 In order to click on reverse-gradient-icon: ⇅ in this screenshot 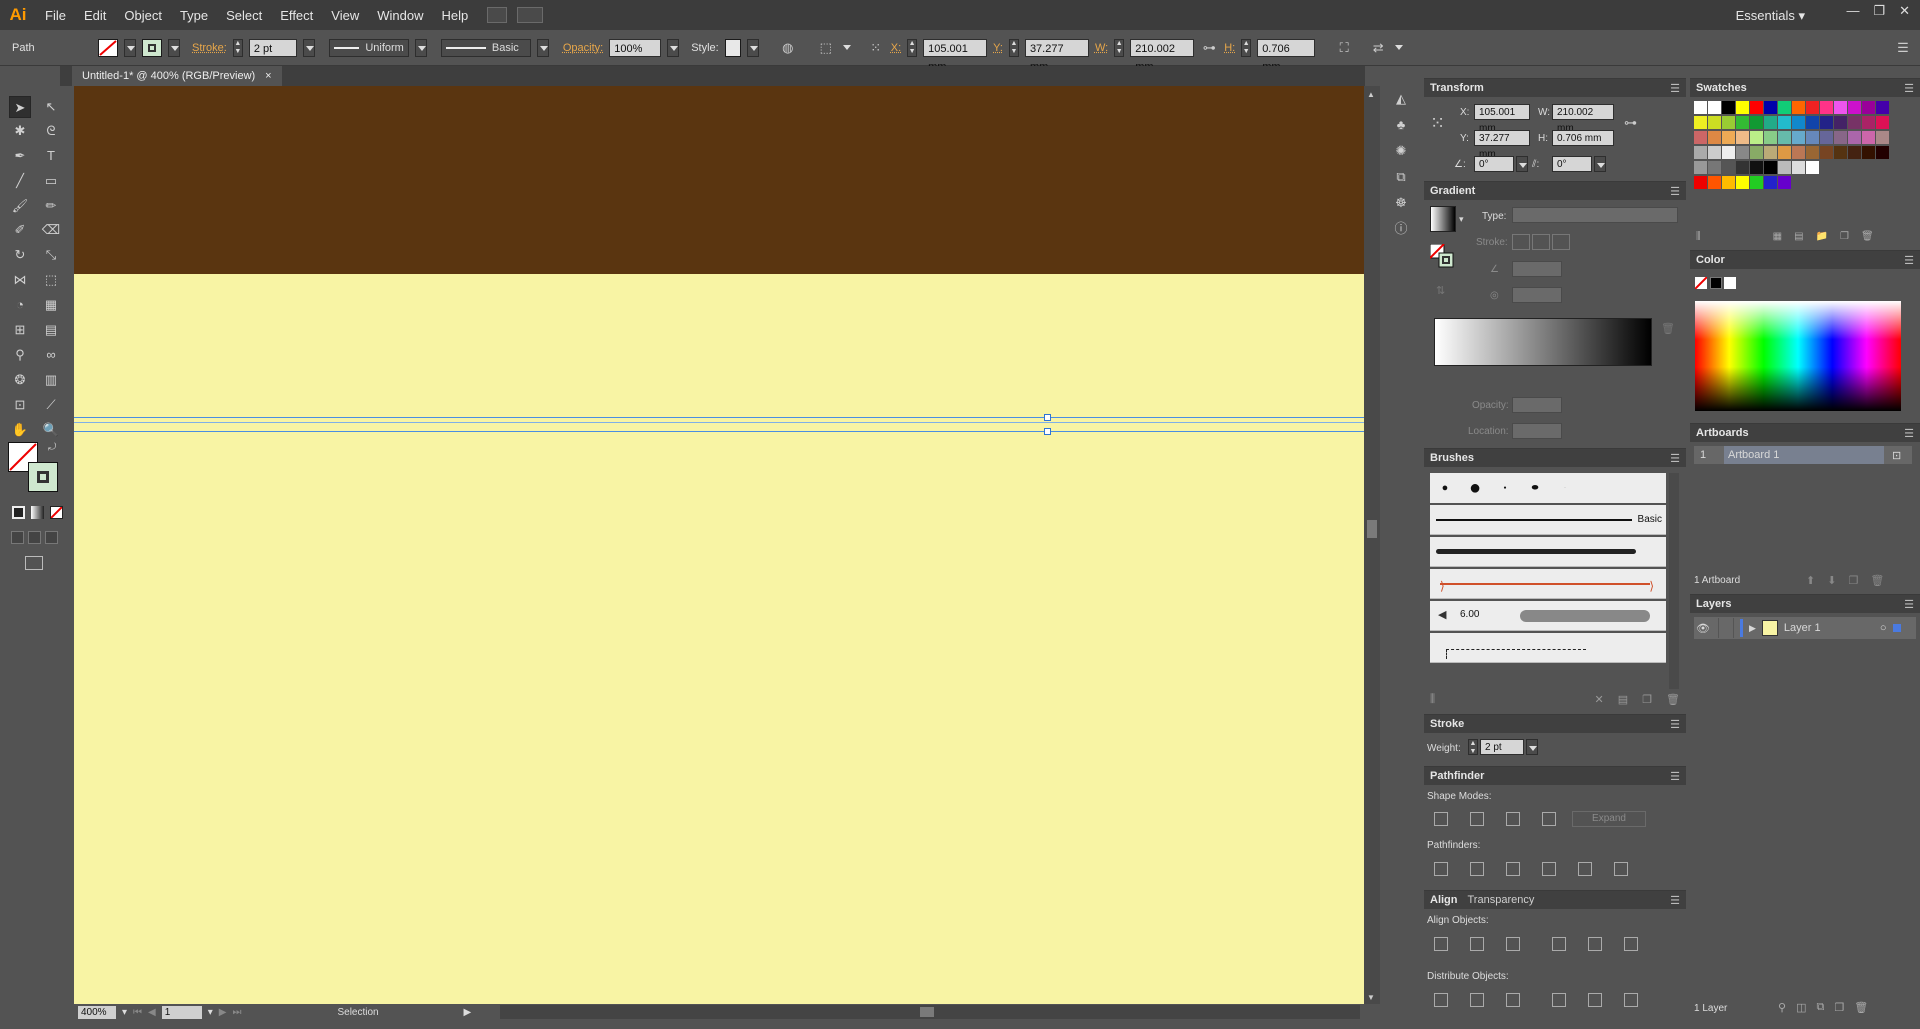, I will do `click(1440, 290)`.